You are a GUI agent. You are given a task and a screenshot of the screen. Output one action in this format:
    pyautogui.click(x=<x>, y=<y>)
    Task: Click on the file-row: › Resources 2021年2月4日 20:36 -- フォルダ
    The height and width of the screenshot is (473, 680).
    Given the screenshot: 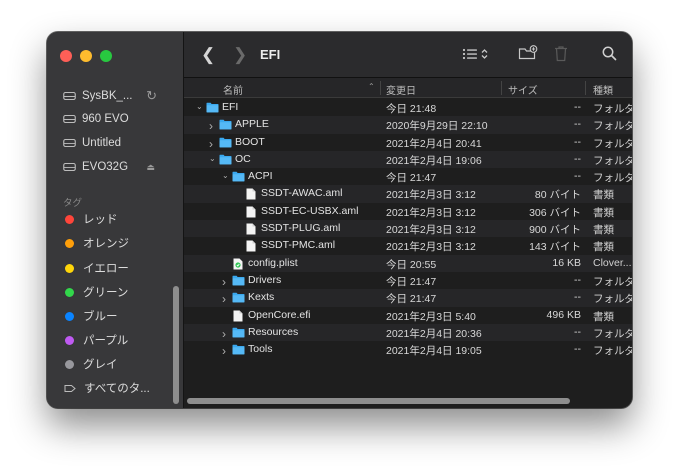 What is the action you would take?
    pyautogui.click(x=408, y=332)
    